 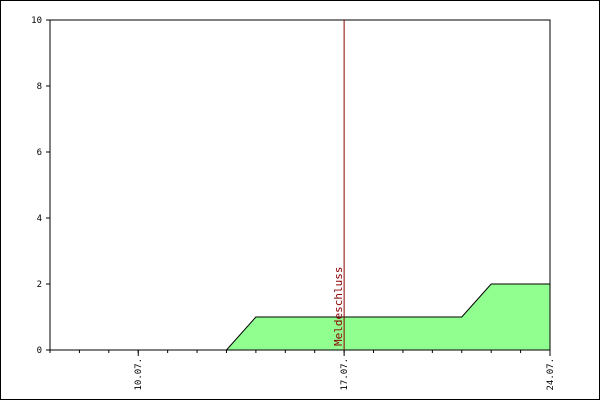 I want to click on y-tick-label: 10, so click(x=36, y=21).